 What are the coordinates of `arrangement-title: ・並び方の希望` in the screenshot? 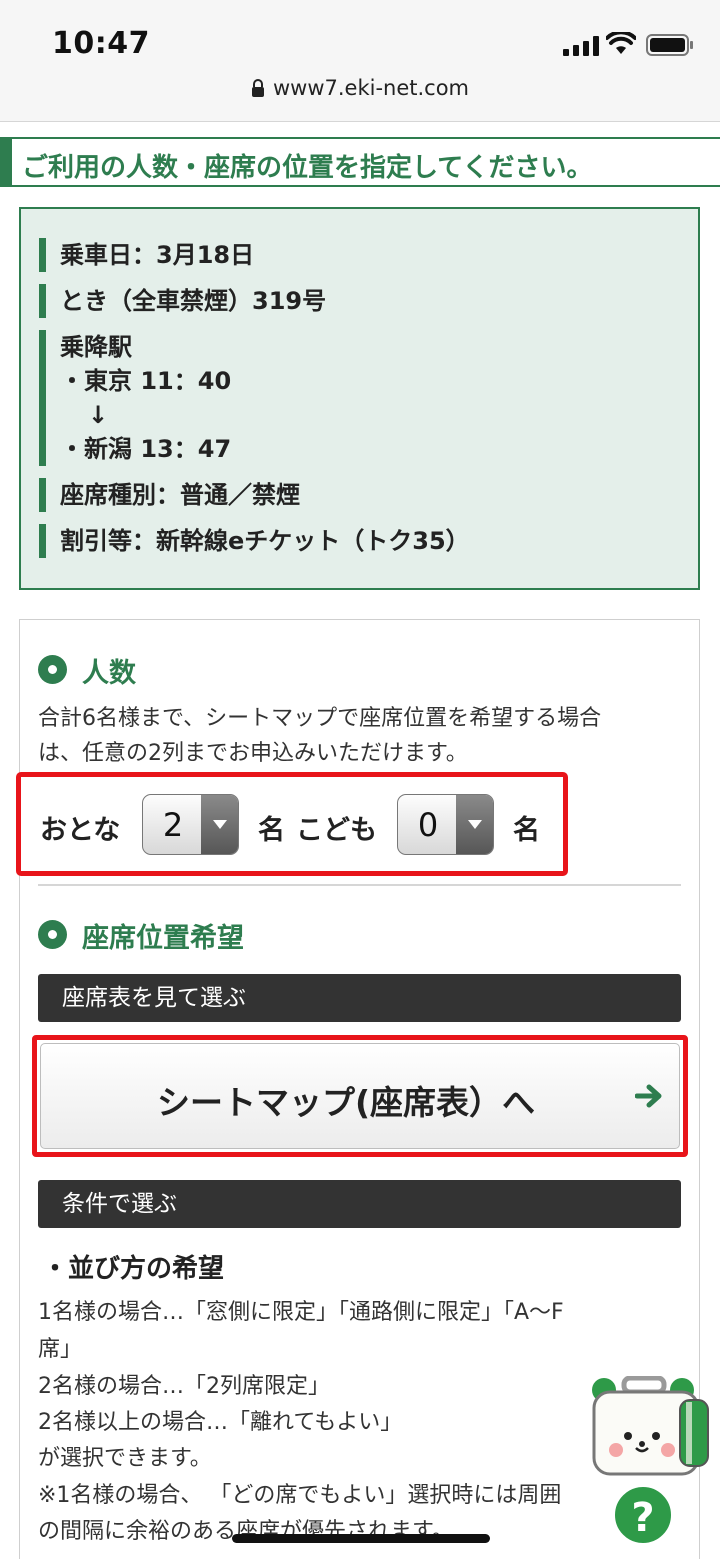 It's located at (133, 1269).